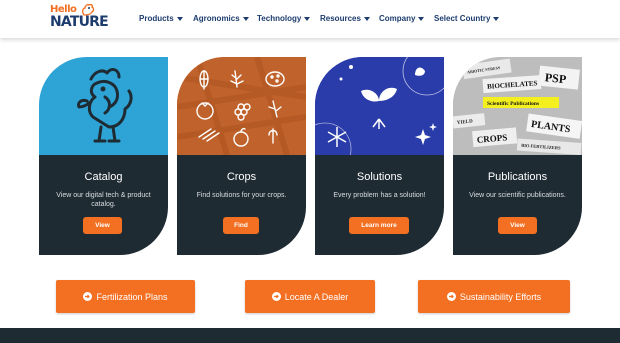 The height and width of the screenshot is (343, 620). I want to click on rooster-icon, so click(105, 105).